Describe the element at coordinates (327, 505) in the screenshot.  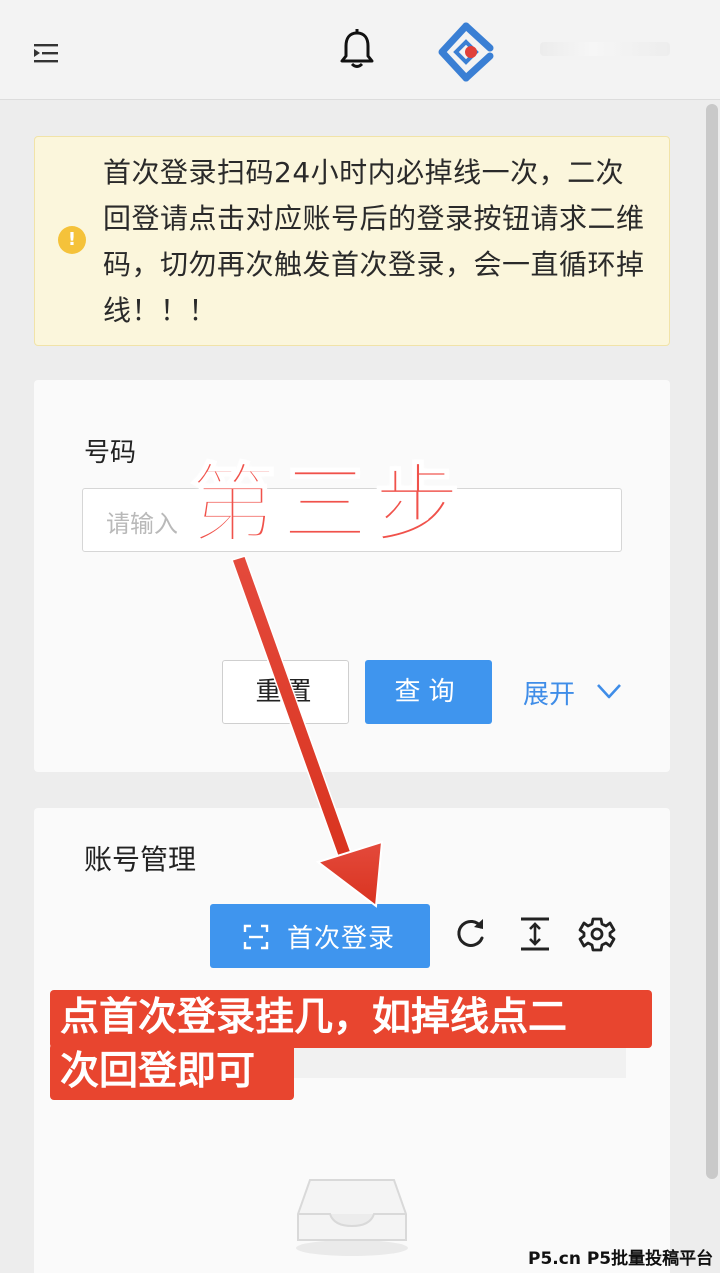
I see `step-three-label: 第三步` at that location.